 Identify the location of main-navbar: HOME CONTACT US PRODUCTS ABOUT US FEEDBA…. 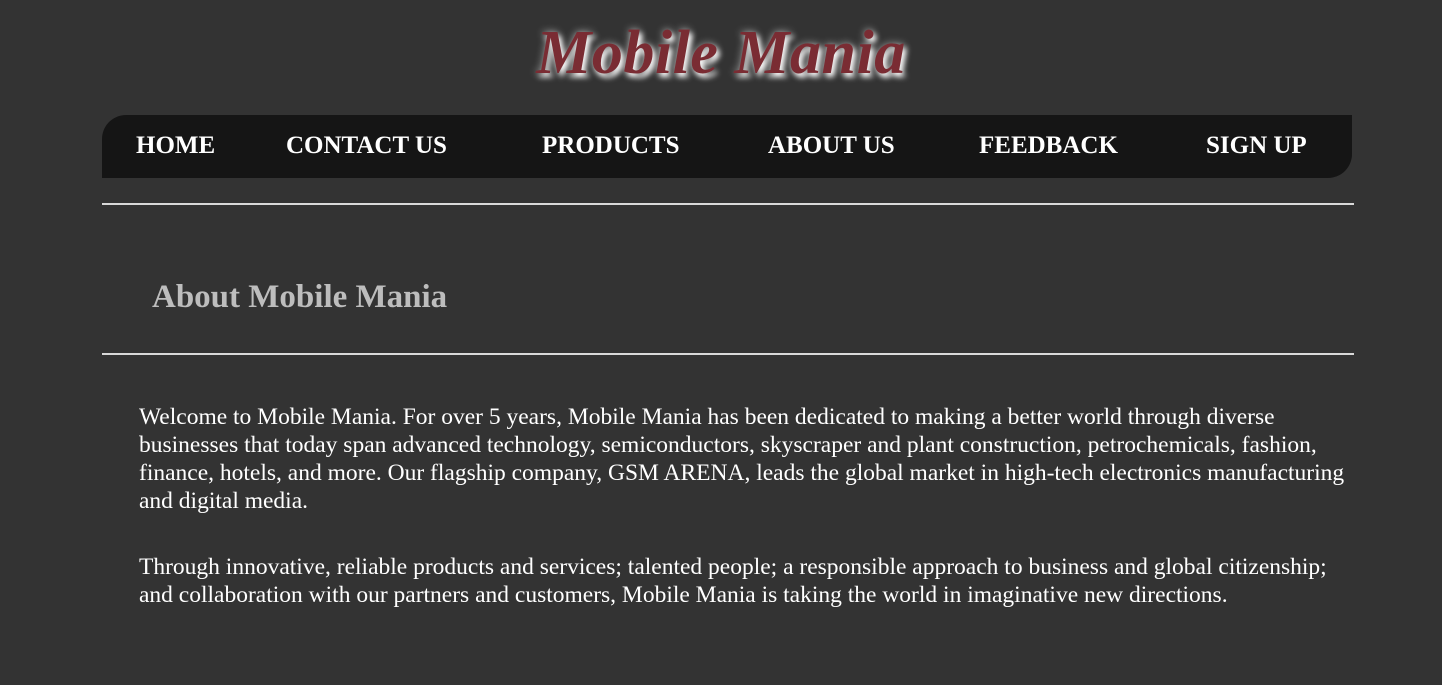
(727, 146).